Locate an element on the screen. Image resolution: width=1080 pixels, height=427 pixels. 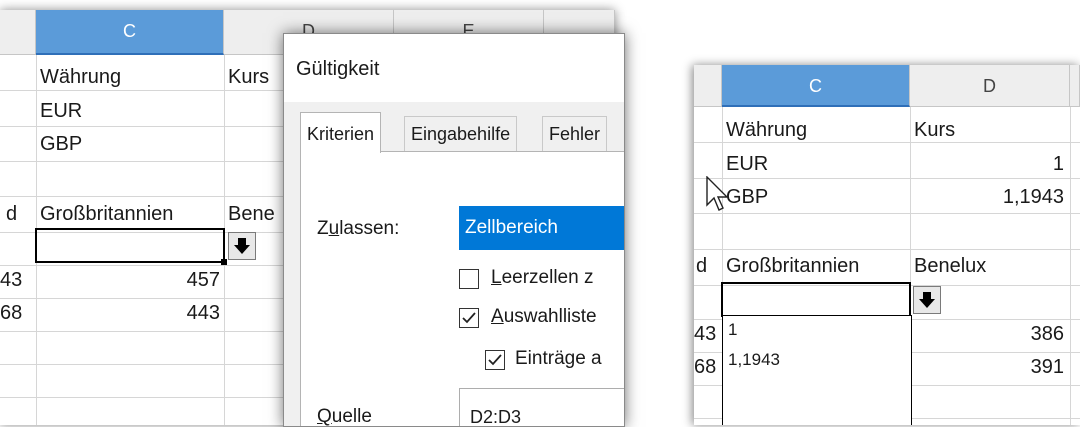
allow-label: Zulassen: is located at coordinates (358, 228).